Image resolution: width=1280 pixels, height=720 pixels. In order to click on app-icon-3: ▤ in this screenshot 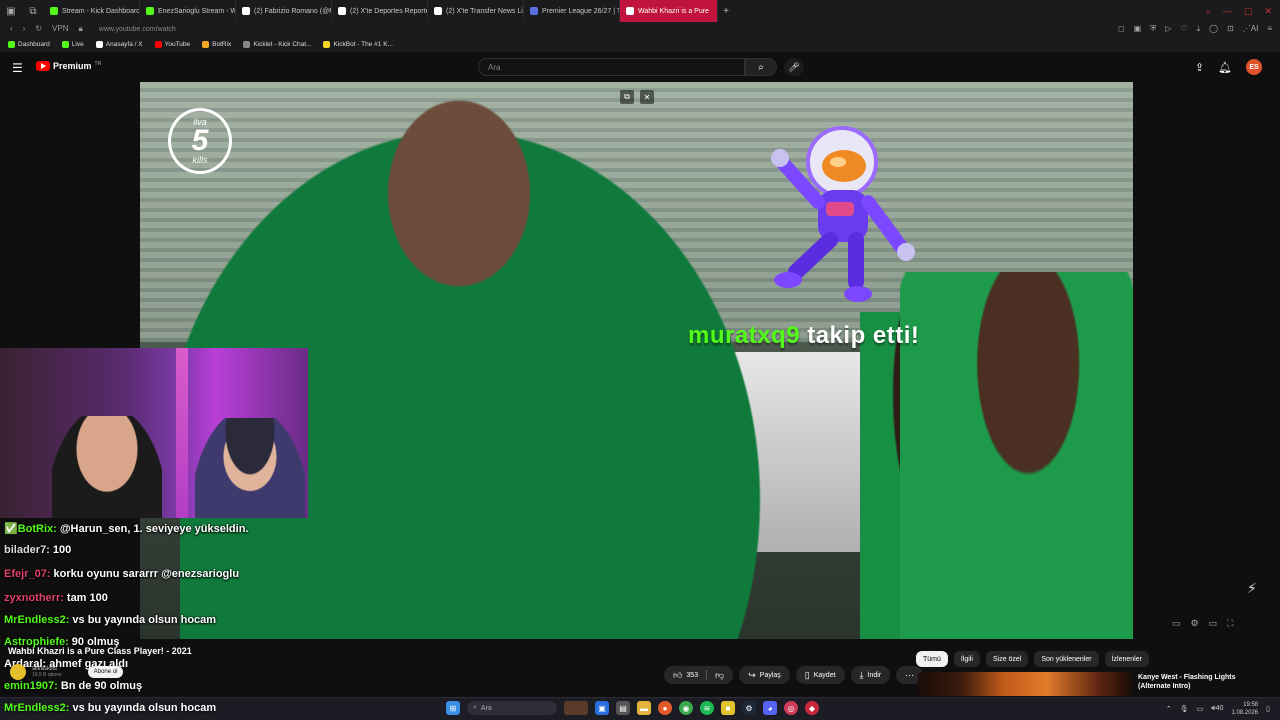, I will do `click(623, 708)`.